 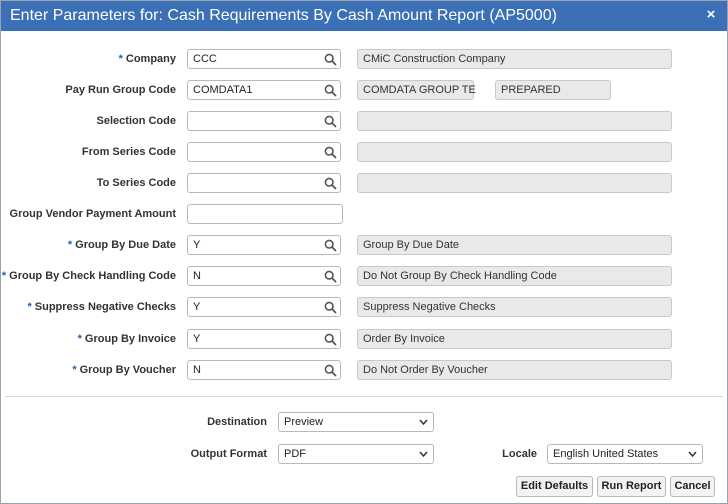 I want to click on param-label-text: Group By Invoice, so click(x=130, y=339).